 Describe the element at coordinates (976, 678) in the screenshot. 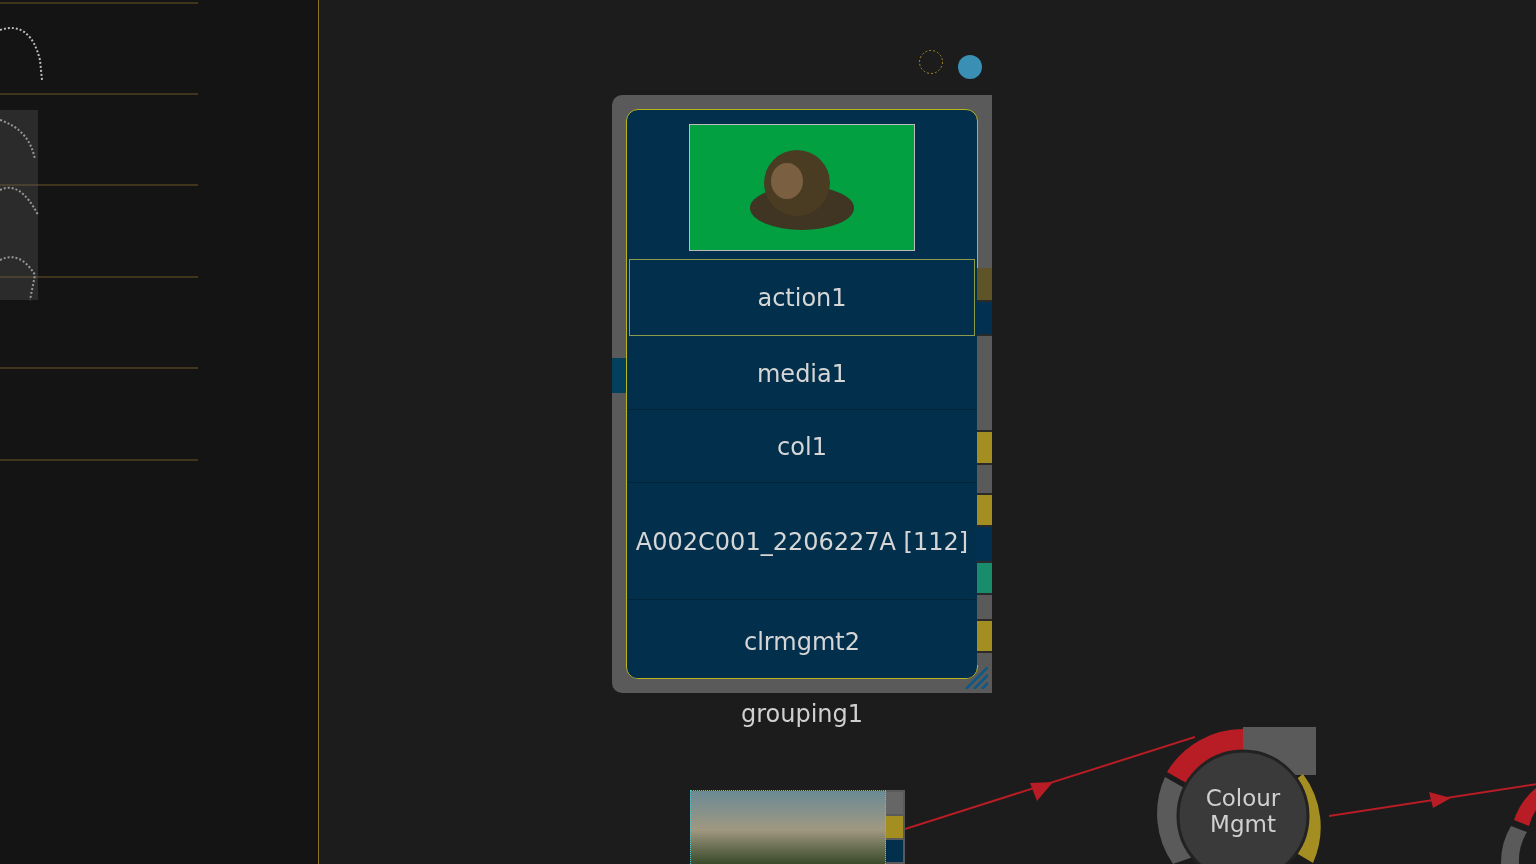

I see `resize-handle-icon` at that location.